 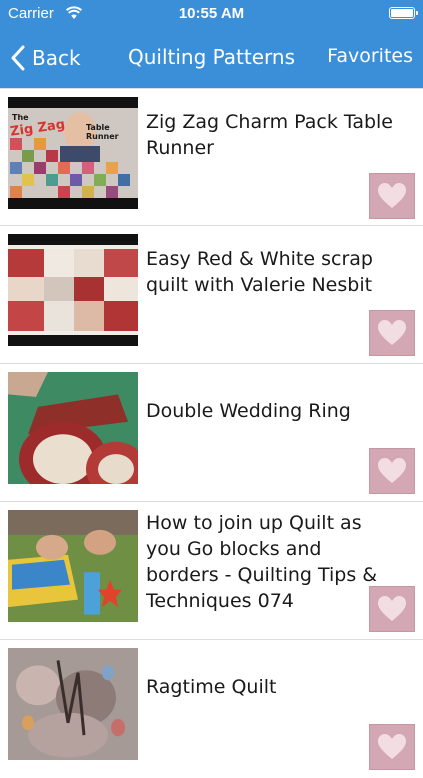 What do you see at coordinates (211, 58) in the screenshot?
I see `navigation-bar: Back Quilting Patterns Favorites` at bounding box center [211, 58].